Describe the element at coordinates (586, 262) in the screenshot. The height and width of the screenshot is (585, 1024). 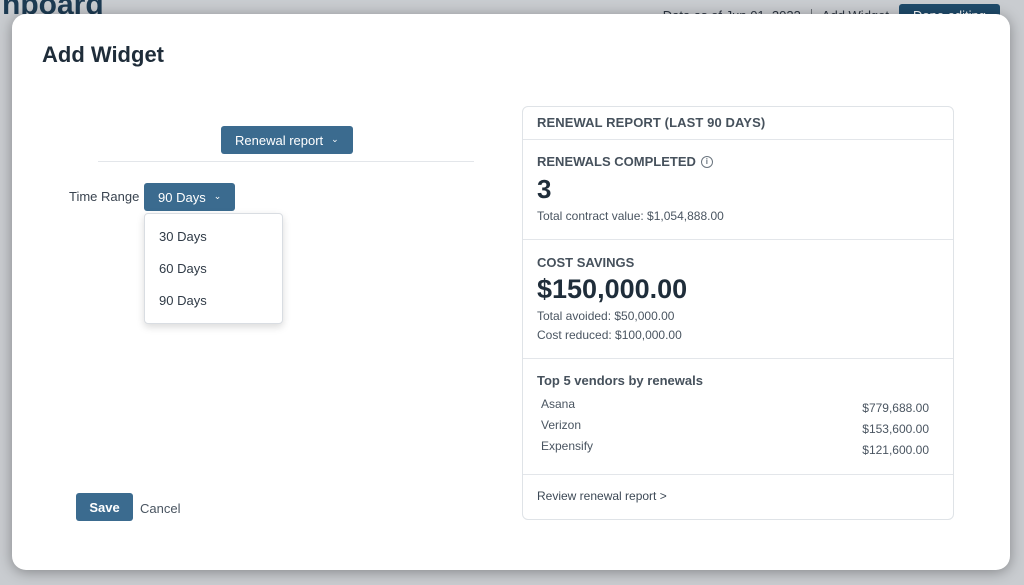
I see `cost-savings-label: COST SAVINGS` at that location.